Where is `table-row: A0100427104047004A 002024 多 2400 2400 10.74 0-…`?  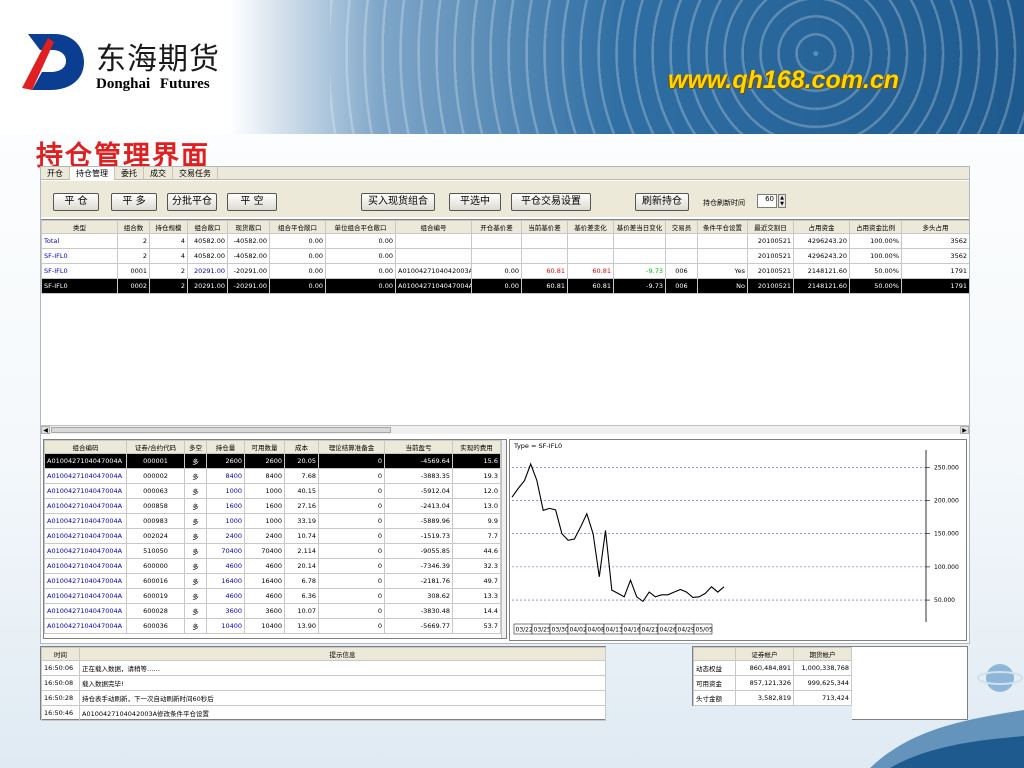
table-row: A0100427104047004A 002024 多 2400 2400 10.74 0-… is located at coordinates (272, 536).